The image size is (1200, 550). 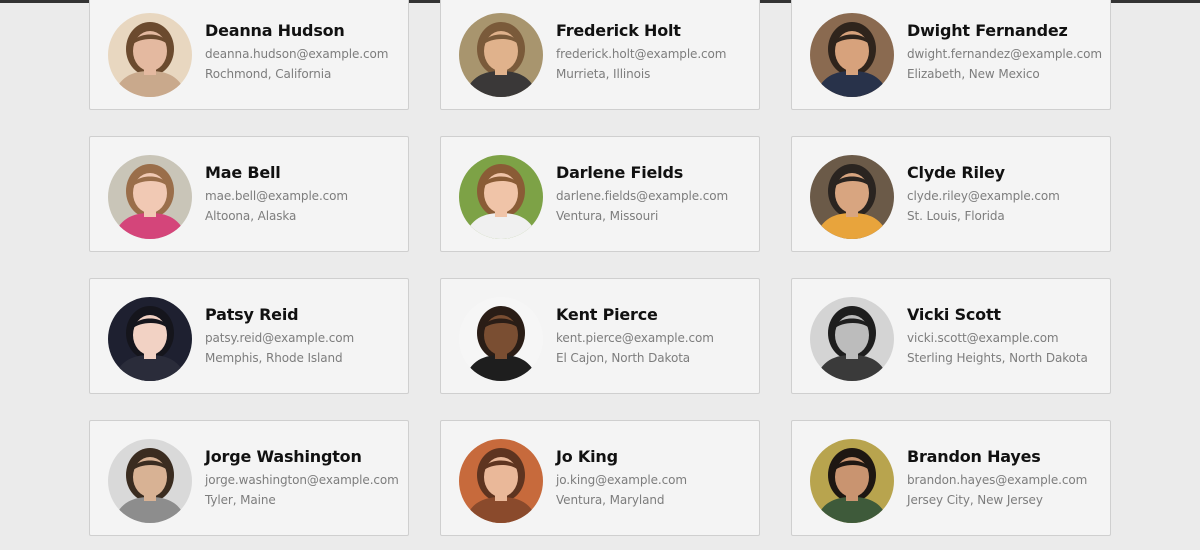 What do you see at coordinates (954, 314) in the screenshot?
I see `user-name: Vicki Scott` at bounding box center [954, 314].